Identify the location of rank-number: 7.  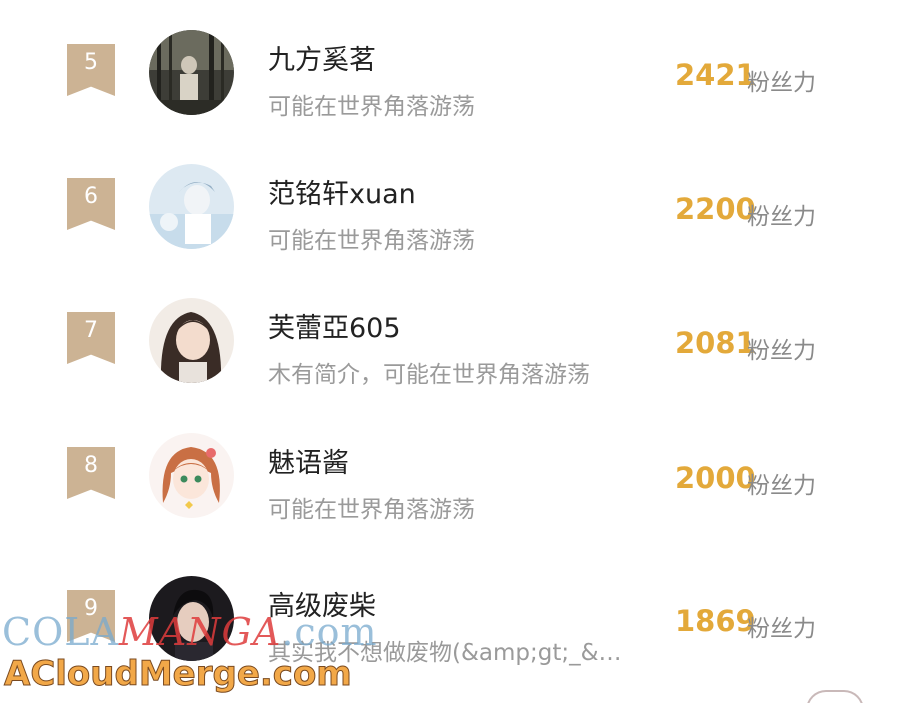
(91, 330).